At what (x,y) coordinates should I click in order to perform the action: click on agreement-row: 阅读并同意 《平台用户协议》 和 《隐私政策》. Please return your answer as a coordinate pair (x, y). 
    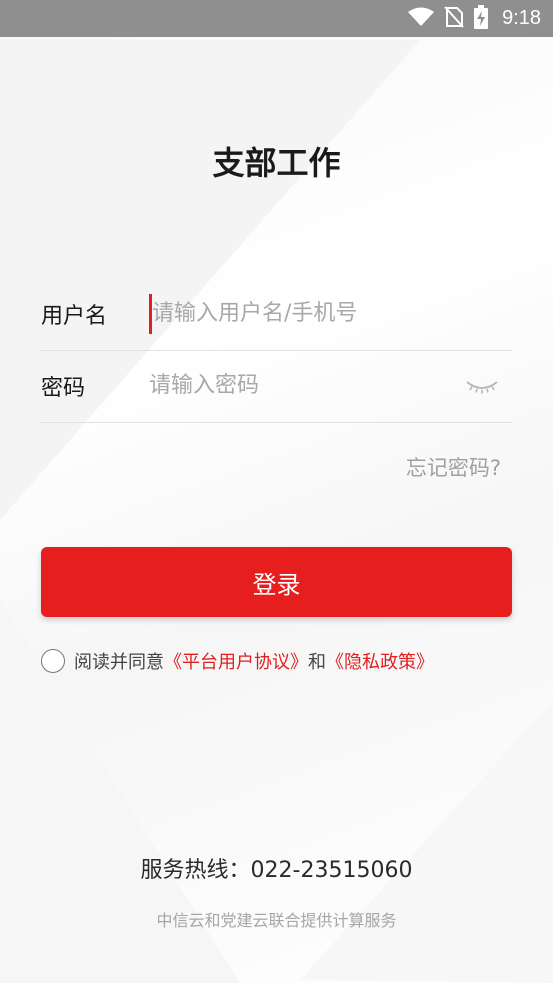
    Looking at the image, I should click on (237, 661).